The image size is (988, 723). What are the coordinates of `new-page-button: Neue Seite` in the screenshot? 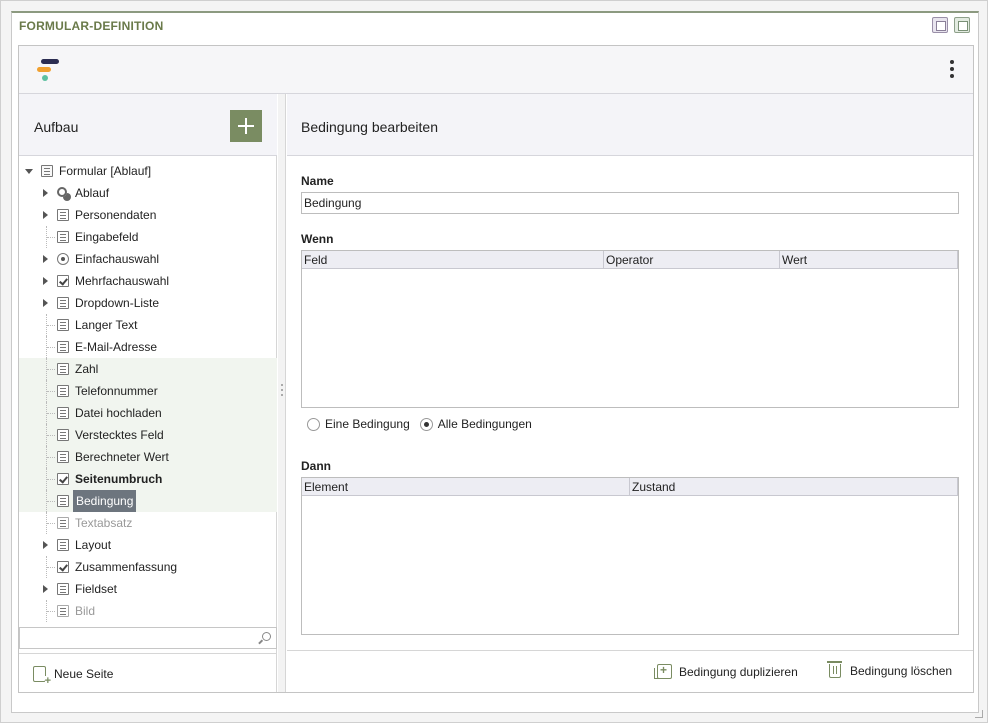 It's located at (73, 676).